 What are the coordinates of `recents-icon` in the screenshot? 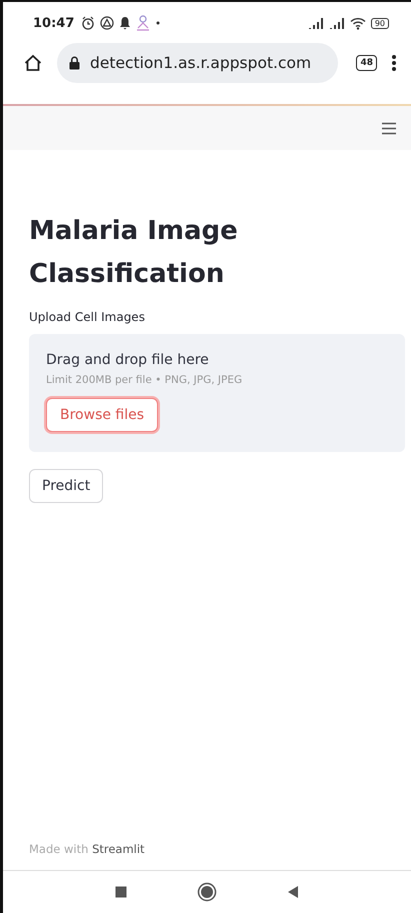 It's located at (121, 892).